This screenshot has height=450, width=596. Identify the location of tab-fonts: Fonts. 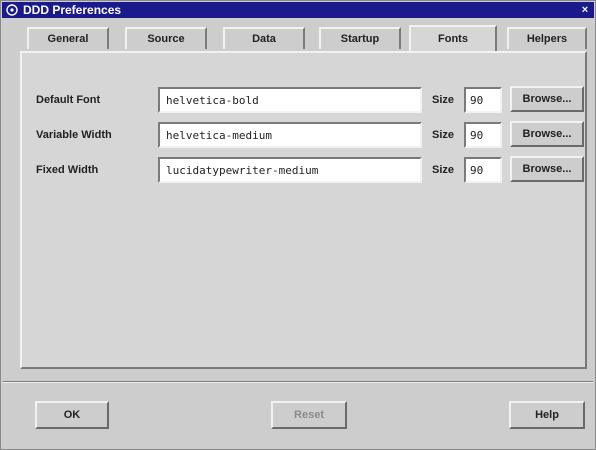
(453, 38).